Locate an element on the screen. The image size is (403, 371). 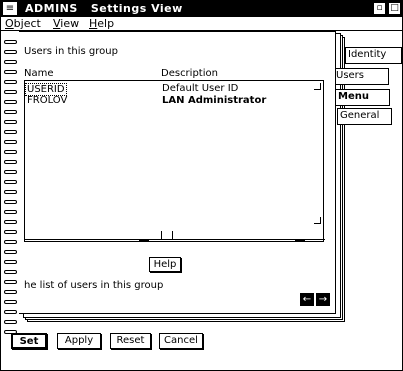
cancel-button: Cancel is located at coordinates (181, 341).